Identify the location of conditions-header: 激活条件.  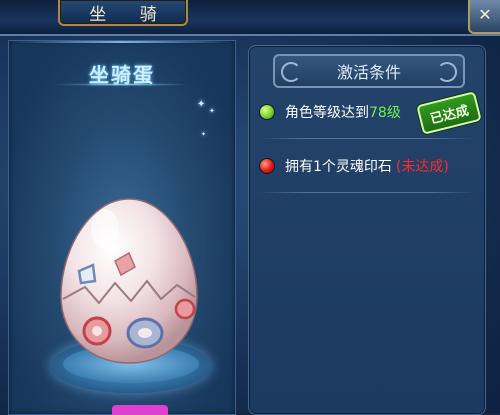
(369, 71).